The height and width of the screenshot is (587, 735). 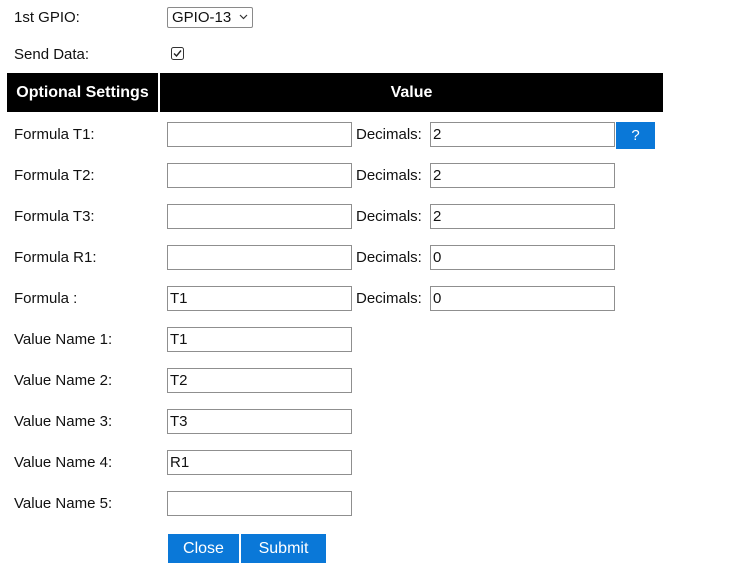 What do you see at coordinates (259, 421) in the screenshot?
I see `value-name-3-input: T3` at bounding box center [259, 421].